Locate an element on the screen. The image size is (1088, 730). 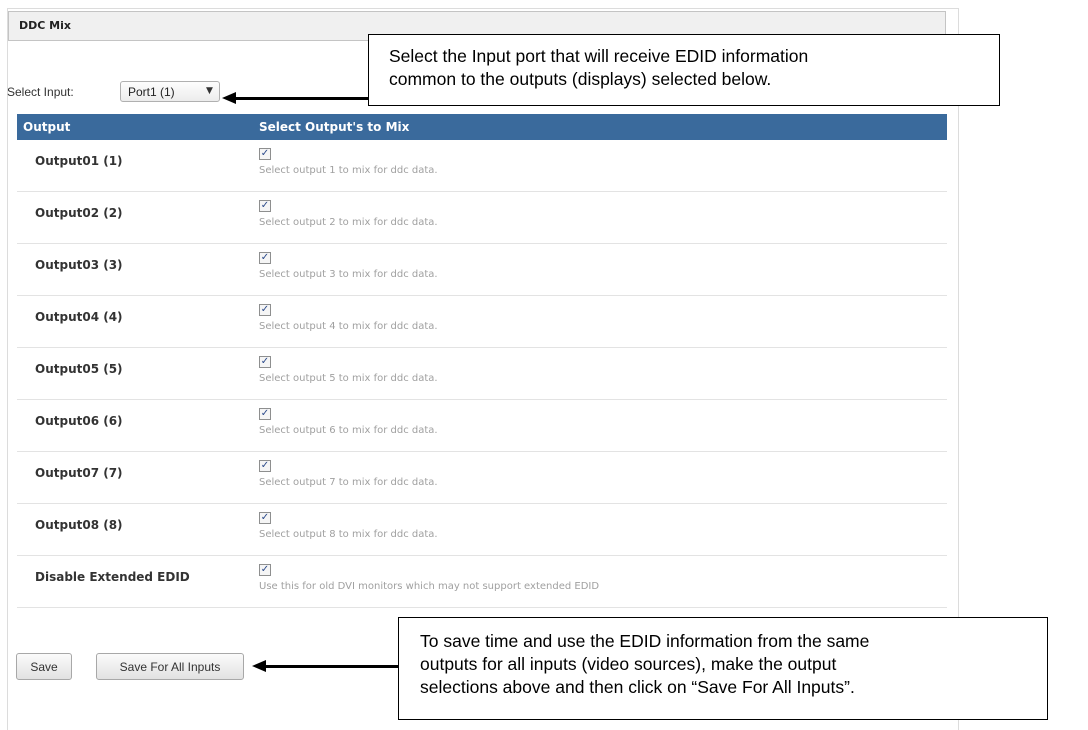
output-name: Output06 (6) is located at coordinates (79, 421).